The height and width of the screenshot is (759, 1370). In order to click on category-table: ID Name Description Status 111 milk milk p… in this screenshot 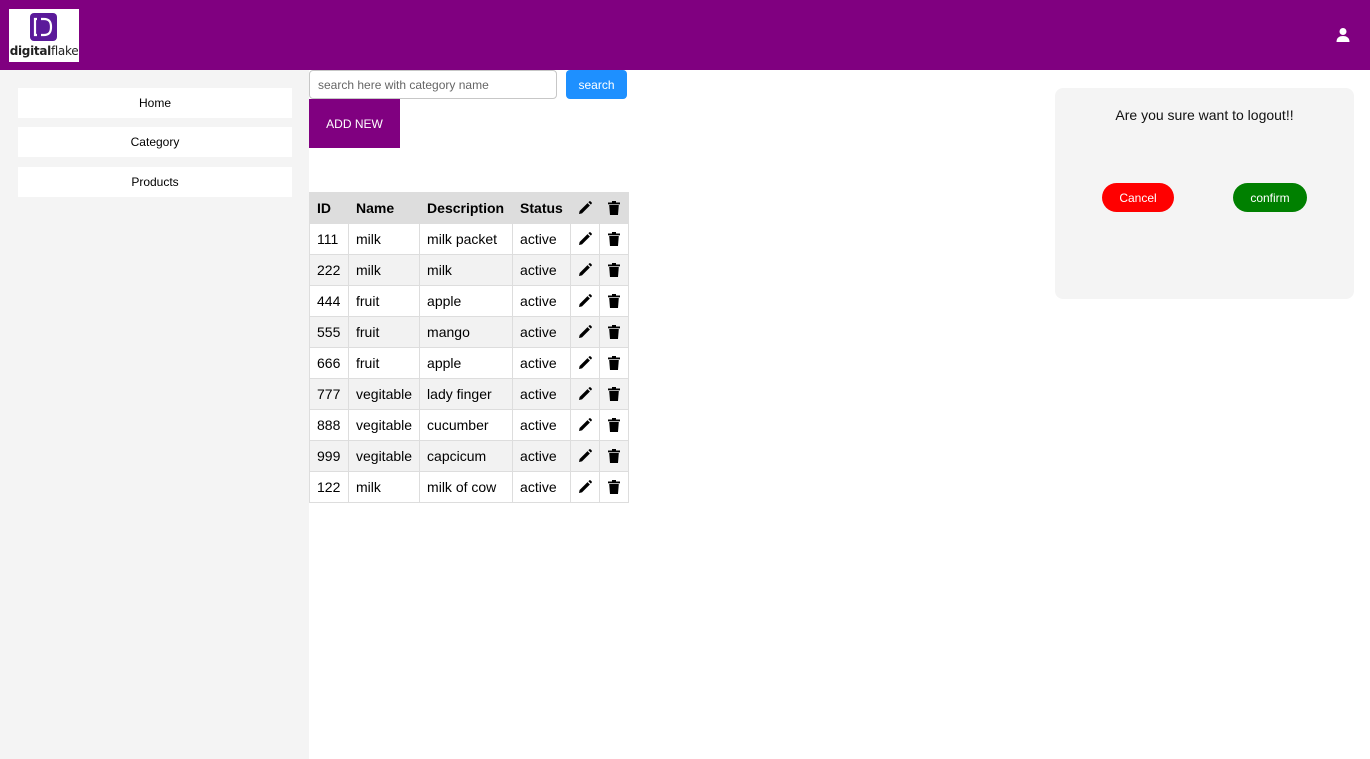, I will do `click(469, 347)`.